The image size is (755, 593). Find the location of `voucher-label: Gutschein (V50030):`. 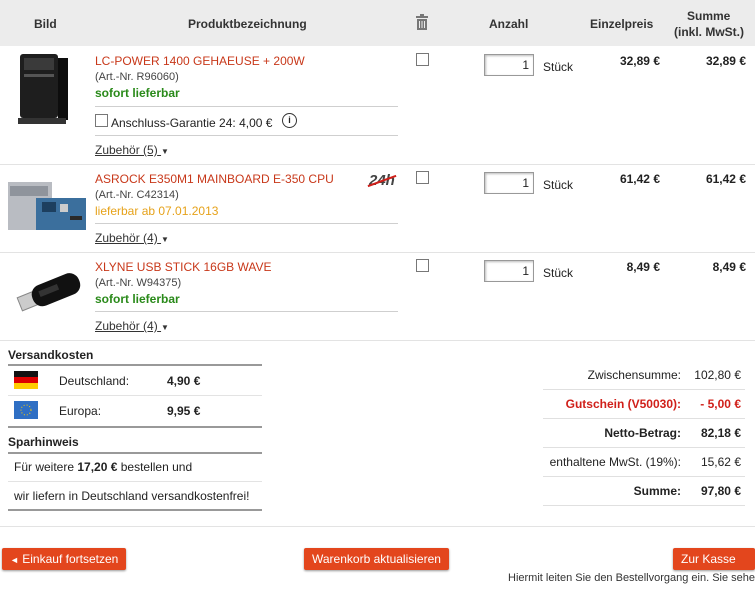

voucher-label: Gutschein (V50030): is located at coordinates (623, 404).